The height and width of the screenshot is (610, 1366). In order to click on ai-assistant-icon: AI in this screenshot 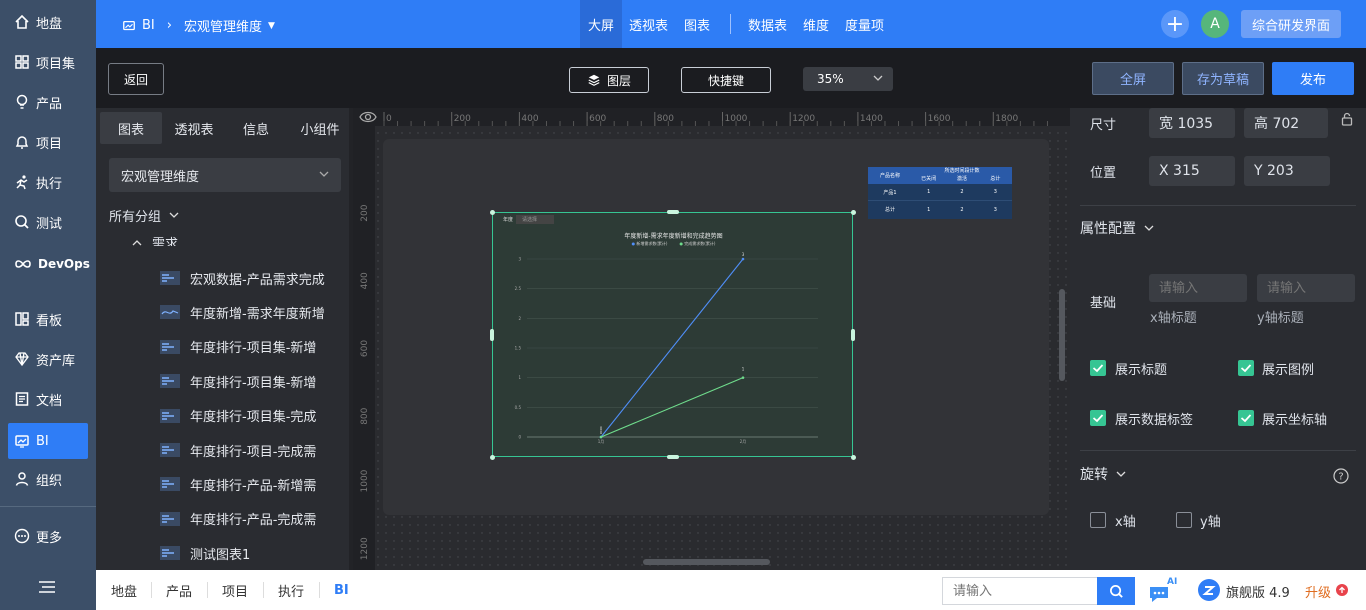, I will do `click(1163, 590)`.